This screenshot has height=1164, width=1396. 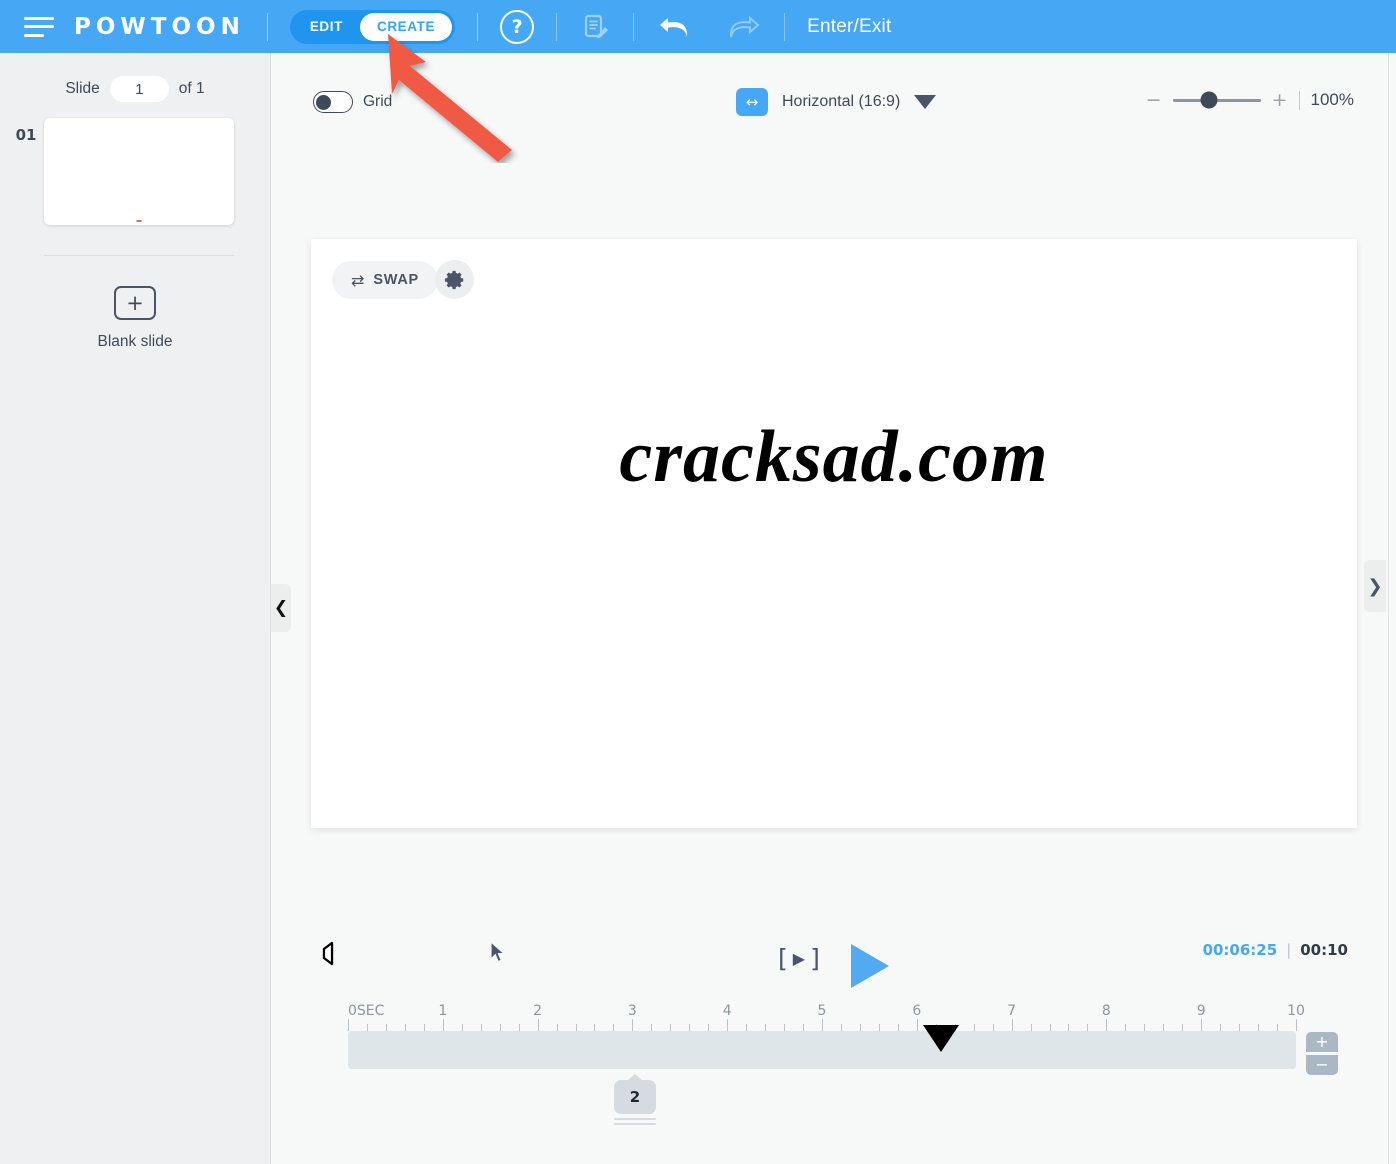 I want to click on chevron-left-icon: ❮, so click(x=281, y=608).